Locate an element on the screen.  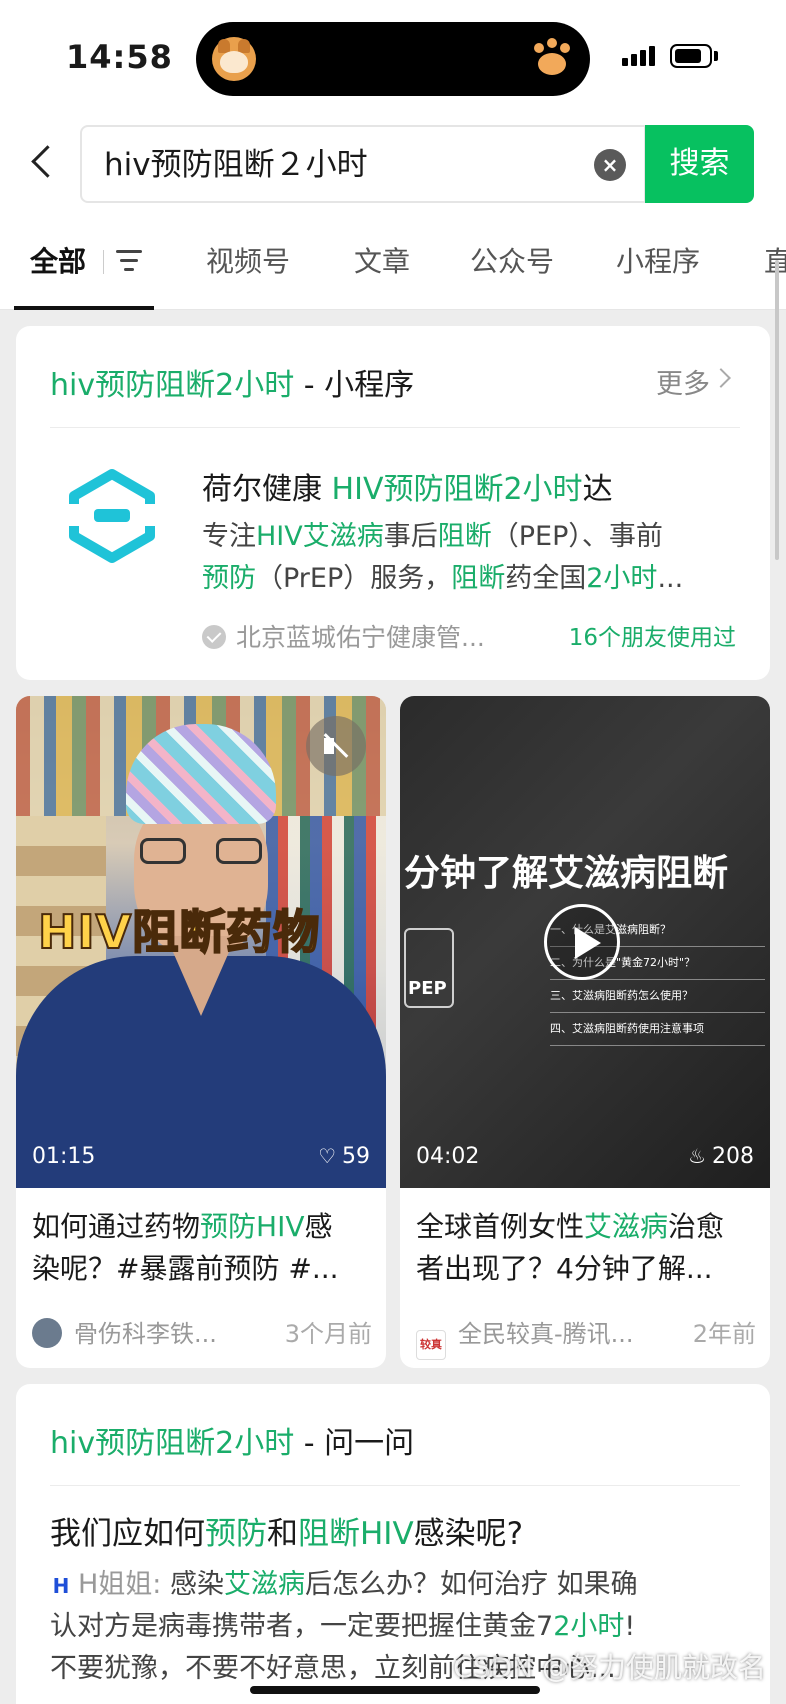
mini-program-name: 荷尔健康 HIV预防阻断2小时达 is located at coordinates (407, 486).